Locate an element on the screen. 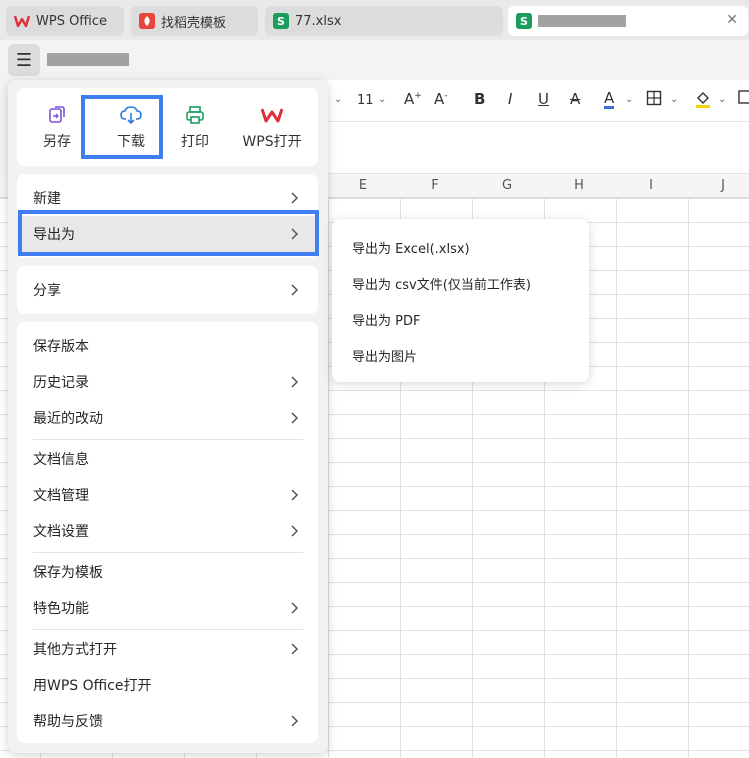  menu-item-open-wps: 用WPS Office打开 is located at coordinates (167, 685).